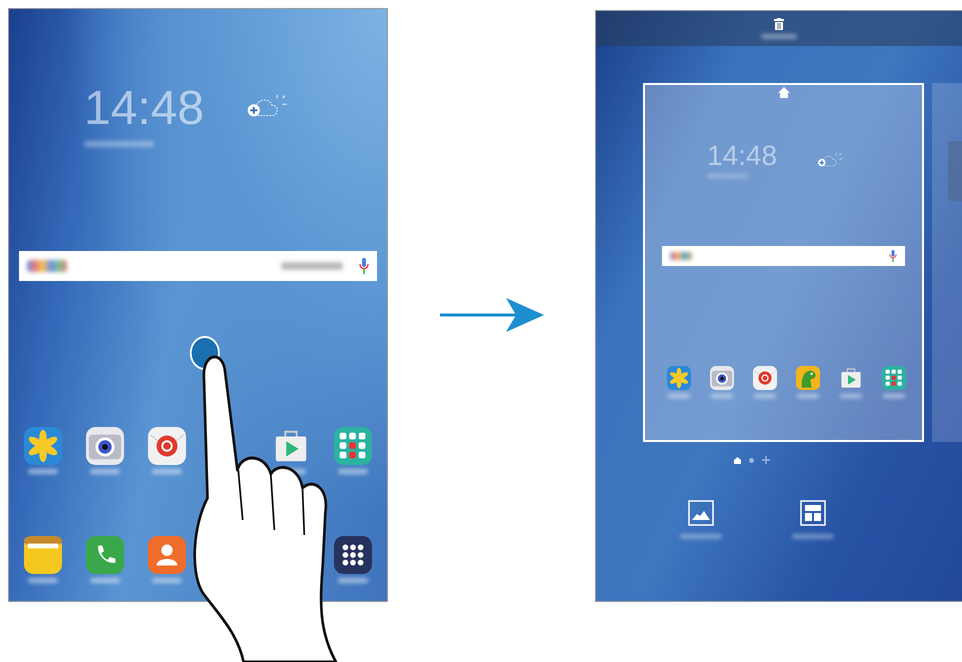 The height and width of the screenshot is (662, 962). I want to click on home-page-indicator, so click(737, 460).